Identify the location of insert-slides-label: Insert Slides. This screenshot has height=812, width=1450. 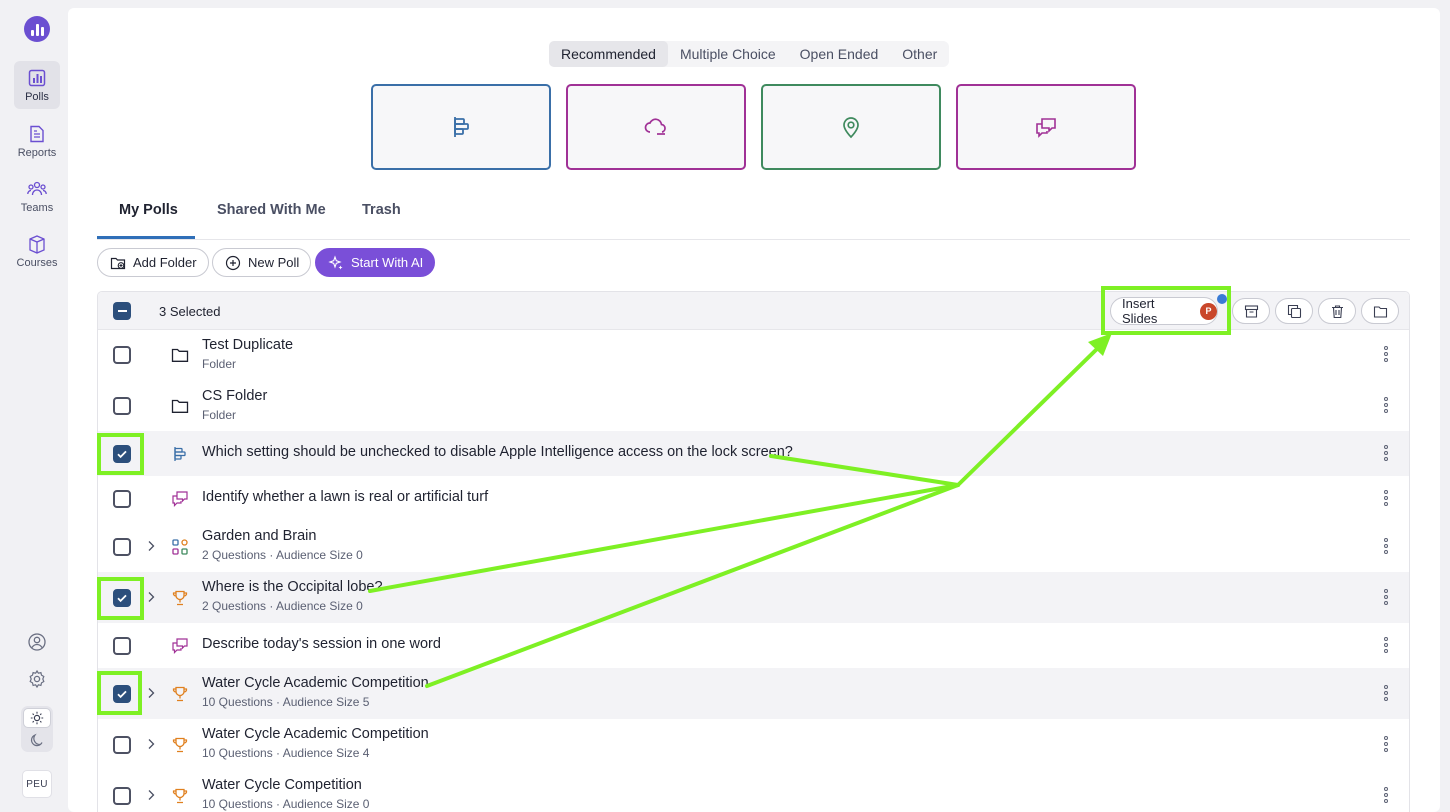
(1140, 311).